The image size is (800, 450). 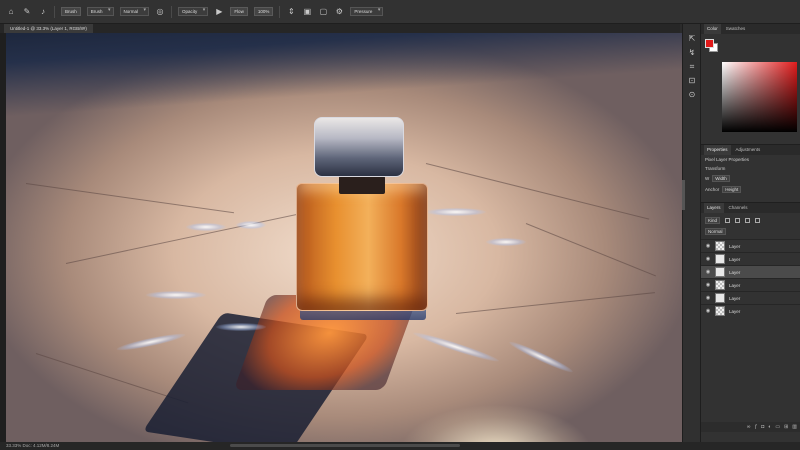 I want to click on options-dropdown: Brush, so click(x=100, y=11).